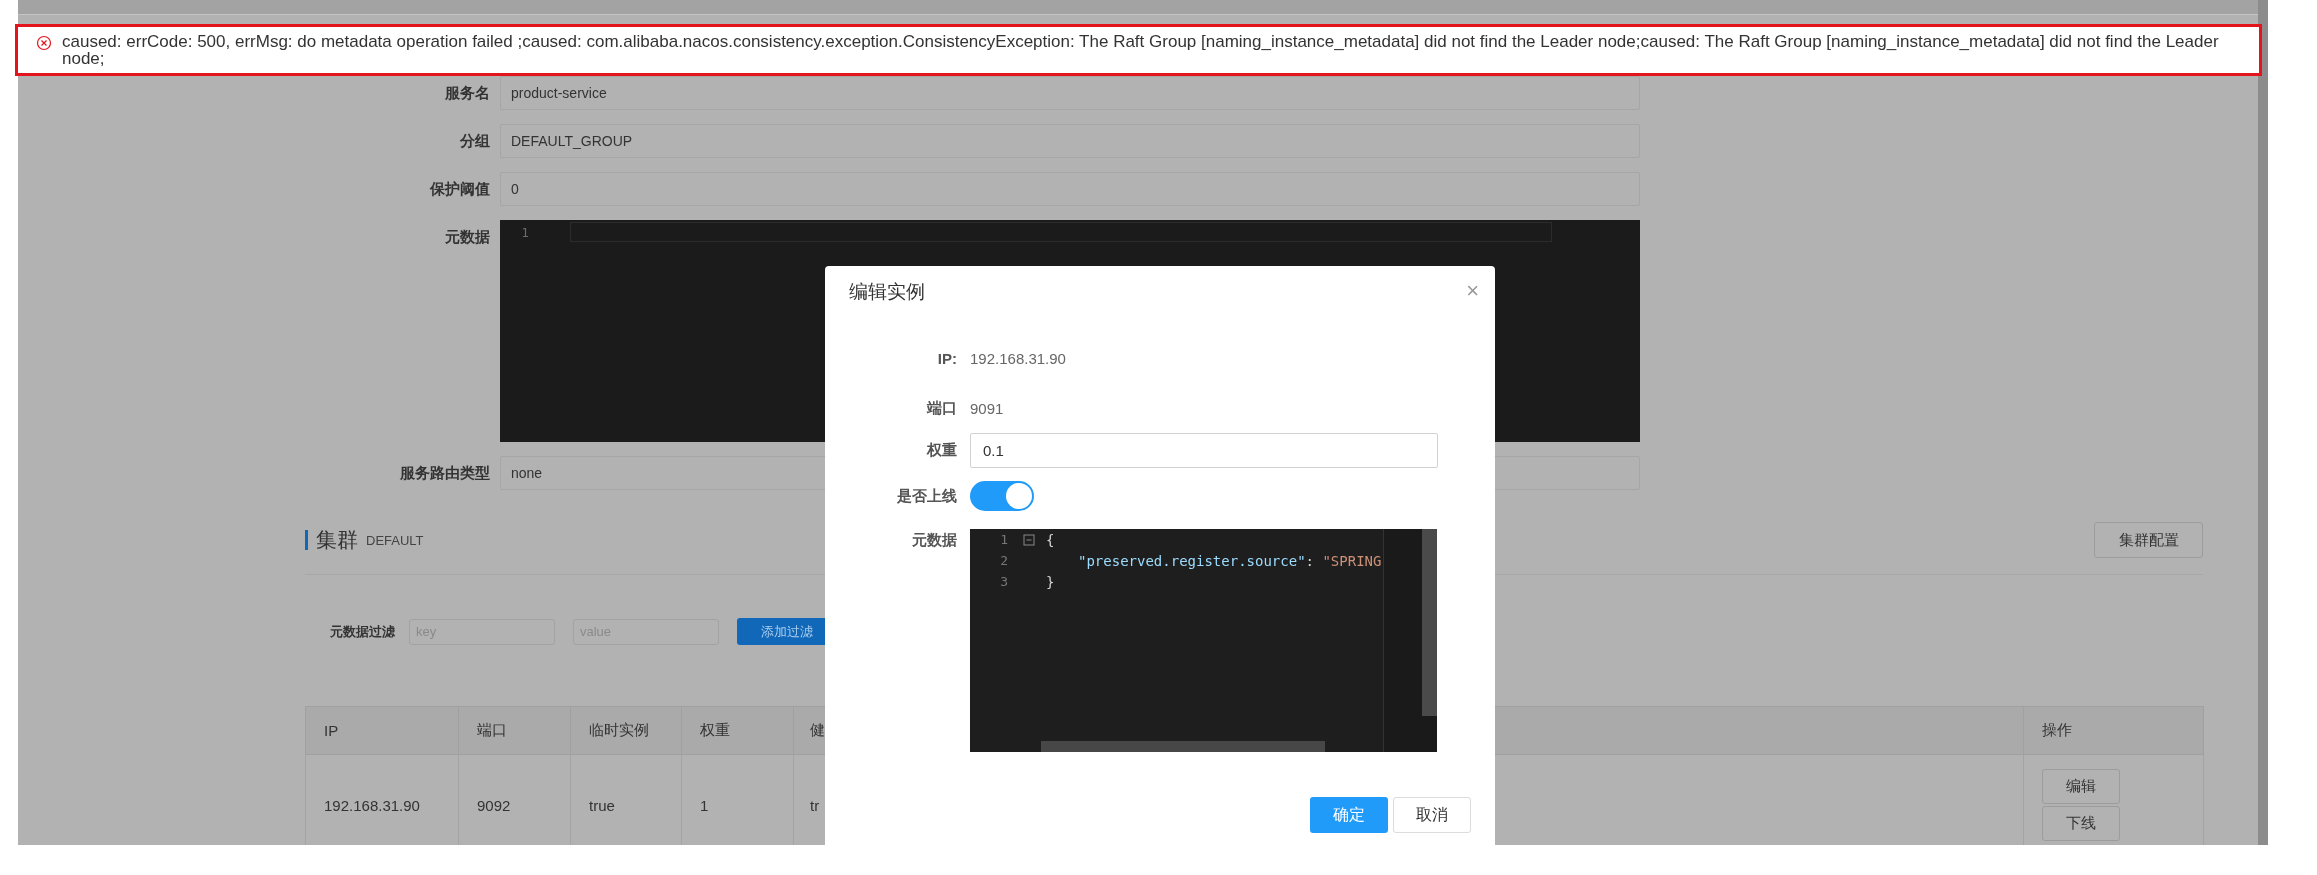 The image size is (2317, 875). Describe the element at coordinates (337, 540) in the screenshot. I see `section-title: 集群` at that location.